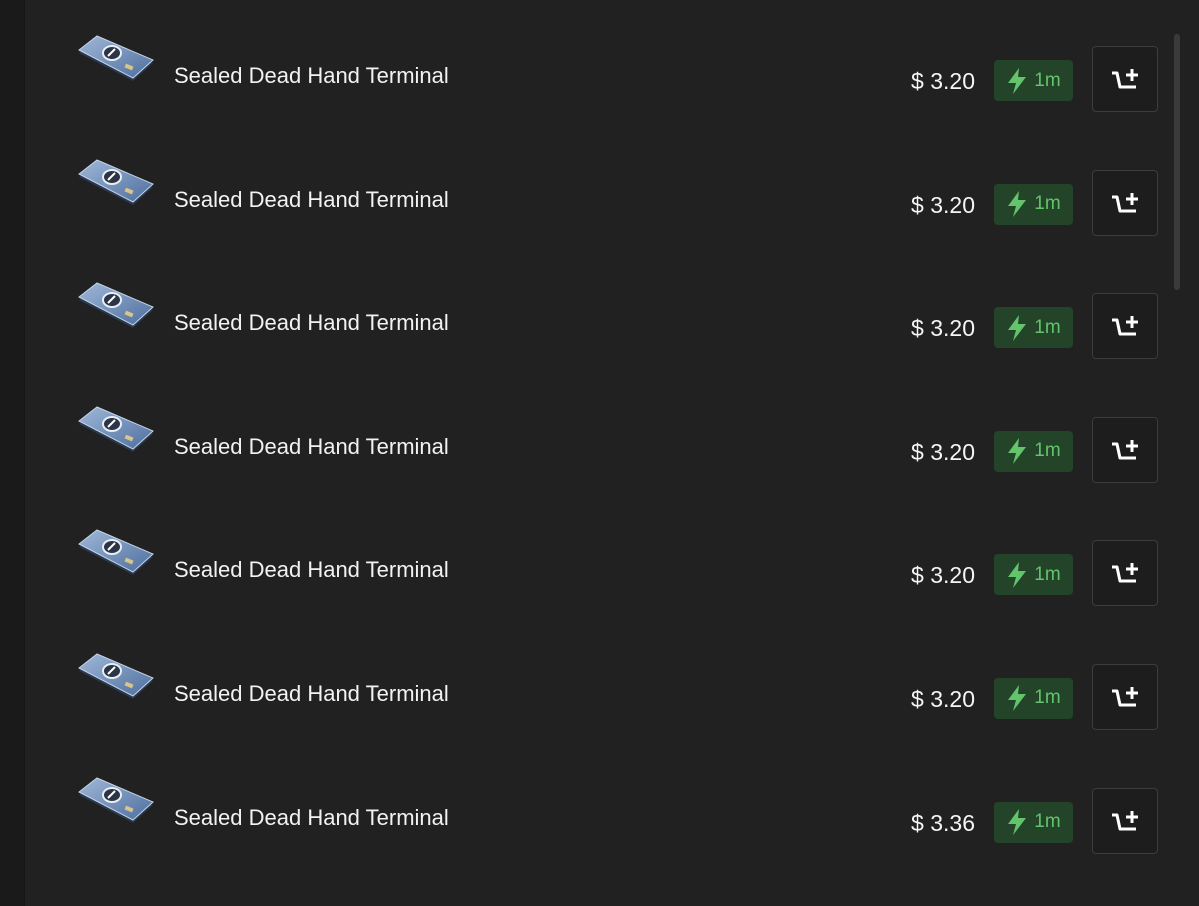  What do you see at coordinates (12, 453) in the screenshot?
I see `left-gutter` at bounding box center [12, 453].